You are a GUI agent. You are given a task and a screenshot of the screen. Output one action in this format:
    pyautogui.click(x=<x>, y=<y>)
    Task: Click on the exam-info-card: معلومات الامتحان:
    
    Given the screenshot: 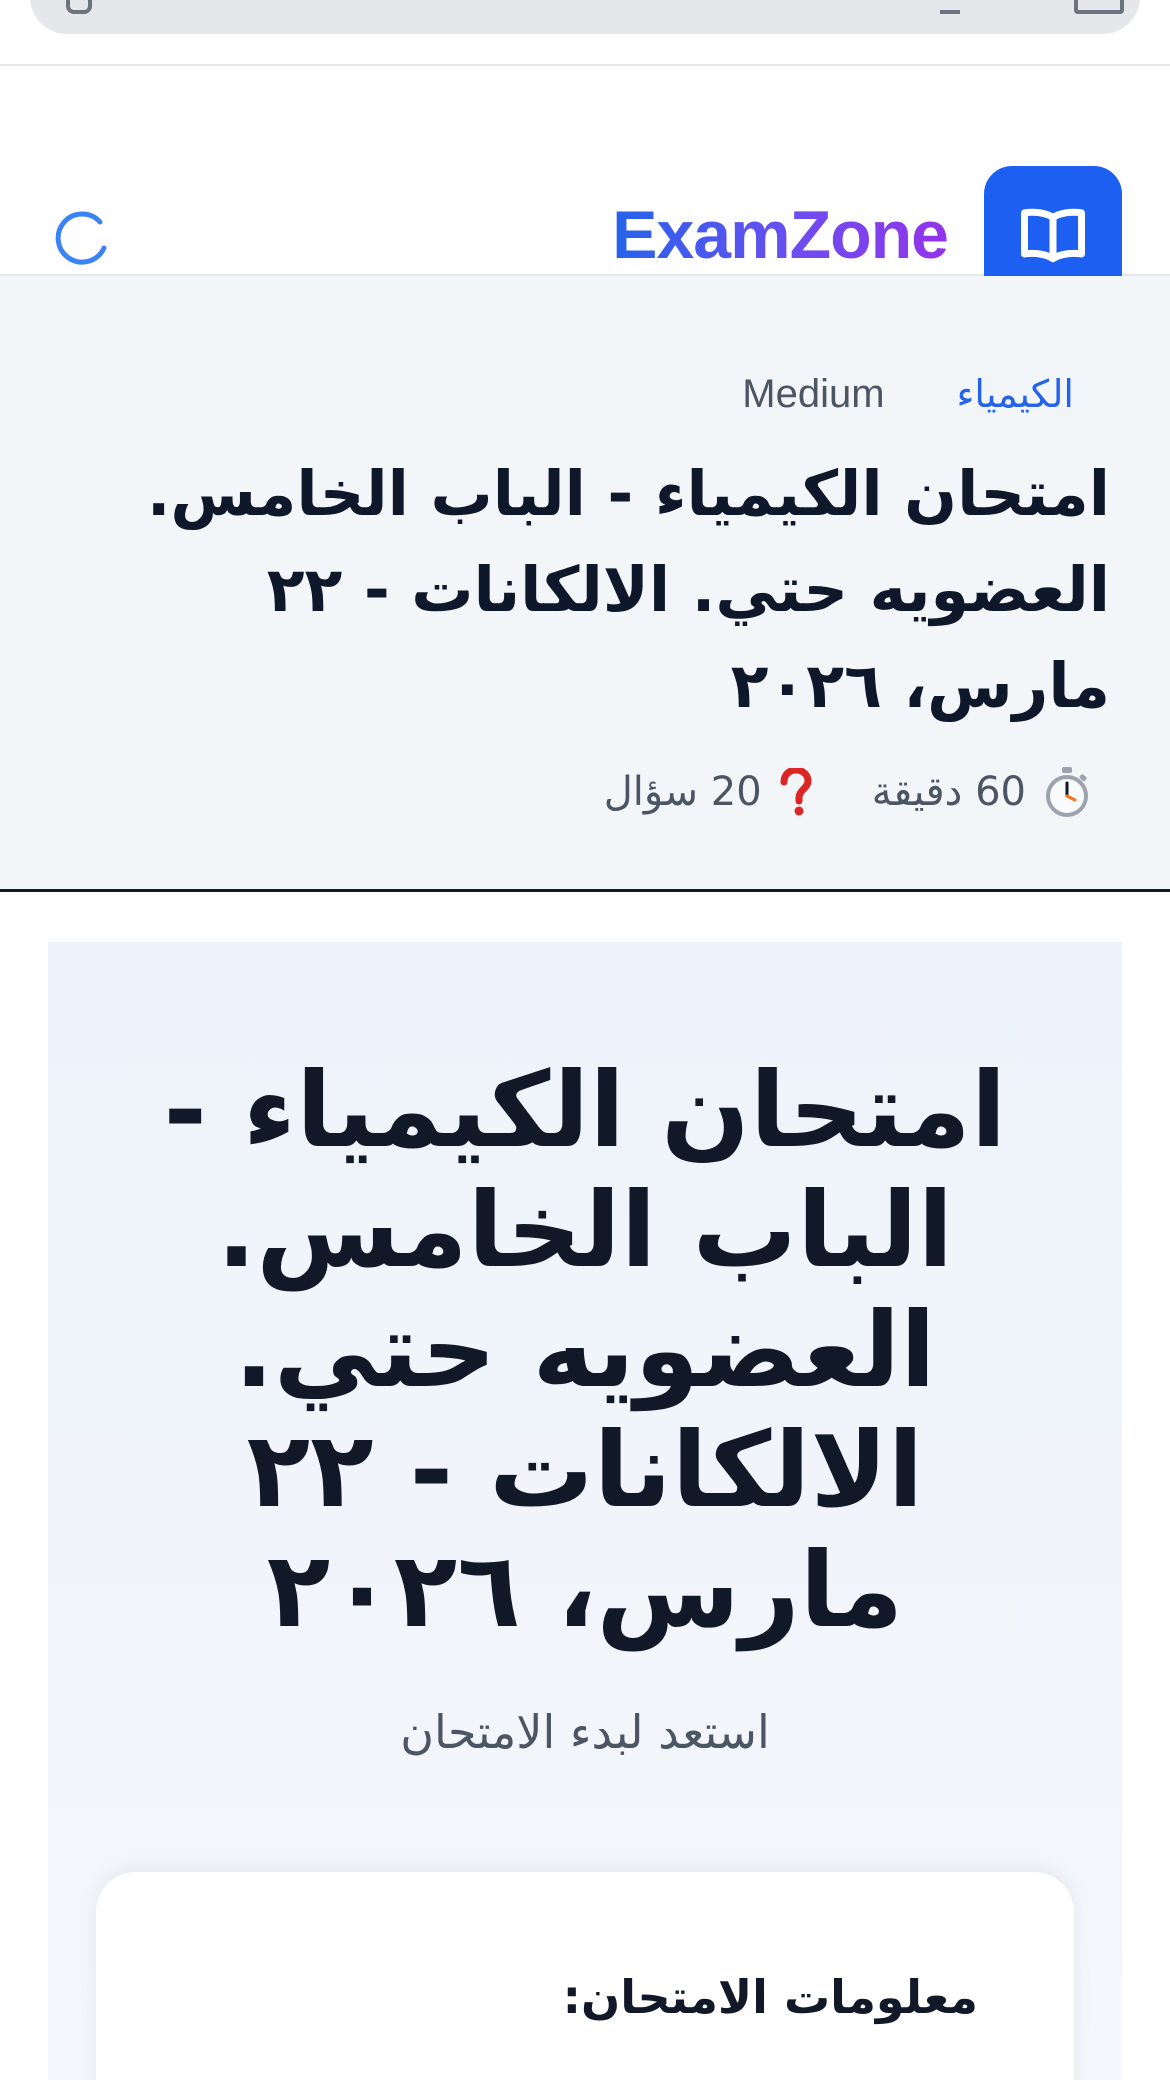 What is the action you would take?
    pyautogui.click(x=585, y=1976)
    